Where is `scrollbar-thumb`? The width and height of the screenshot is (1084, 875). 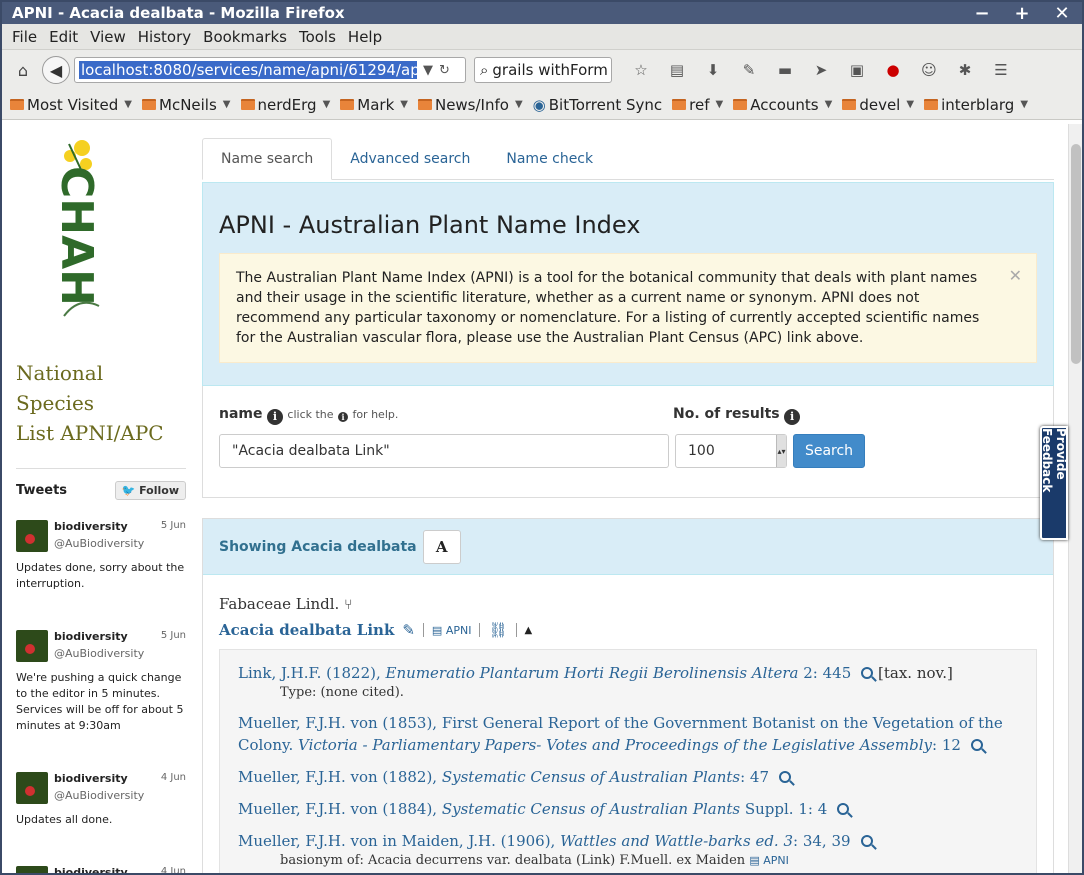
scrollbar-thumb is located at coordinates (1076, 254).